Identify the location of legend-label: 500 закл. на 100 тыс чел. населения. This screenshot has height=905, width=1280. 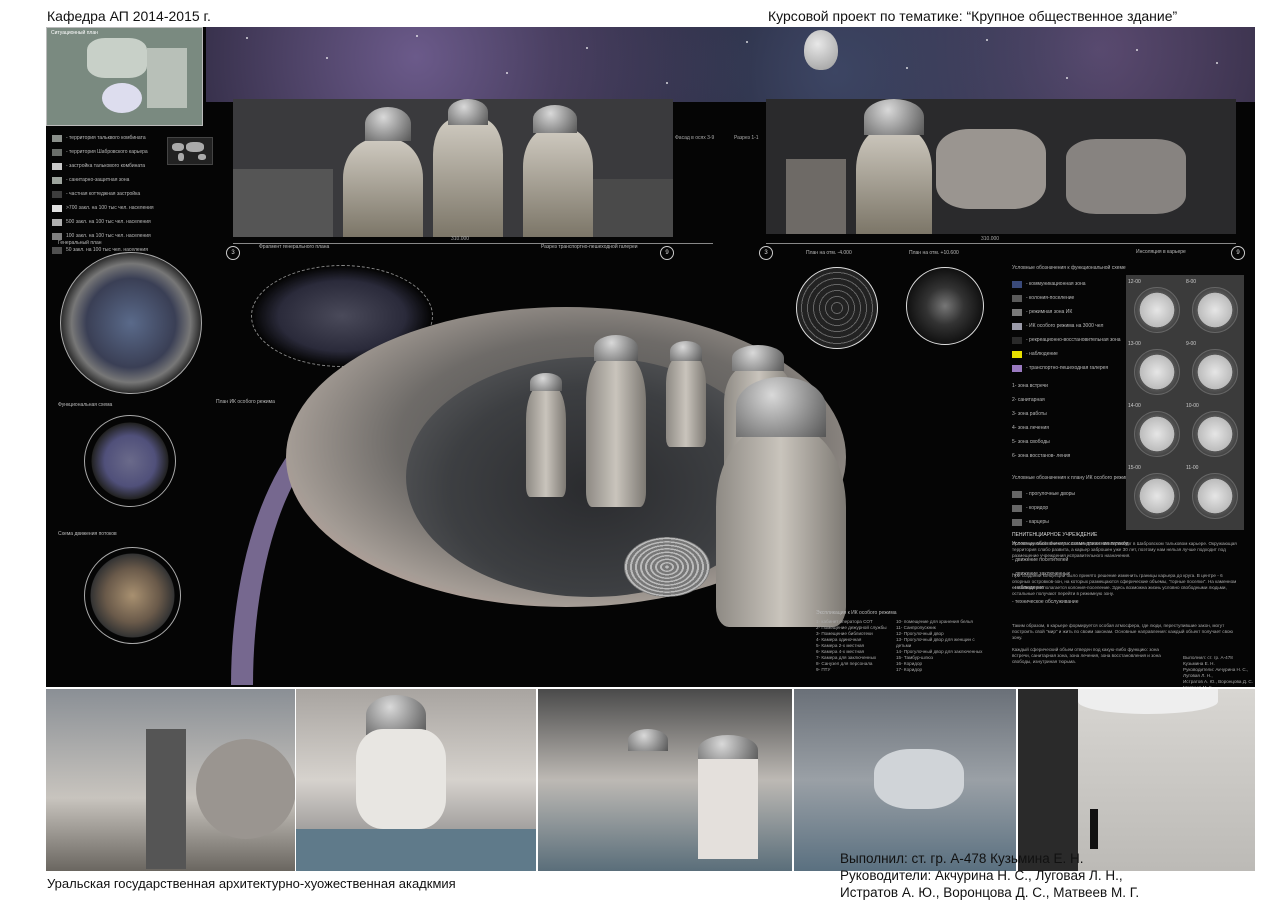
(108, 222).